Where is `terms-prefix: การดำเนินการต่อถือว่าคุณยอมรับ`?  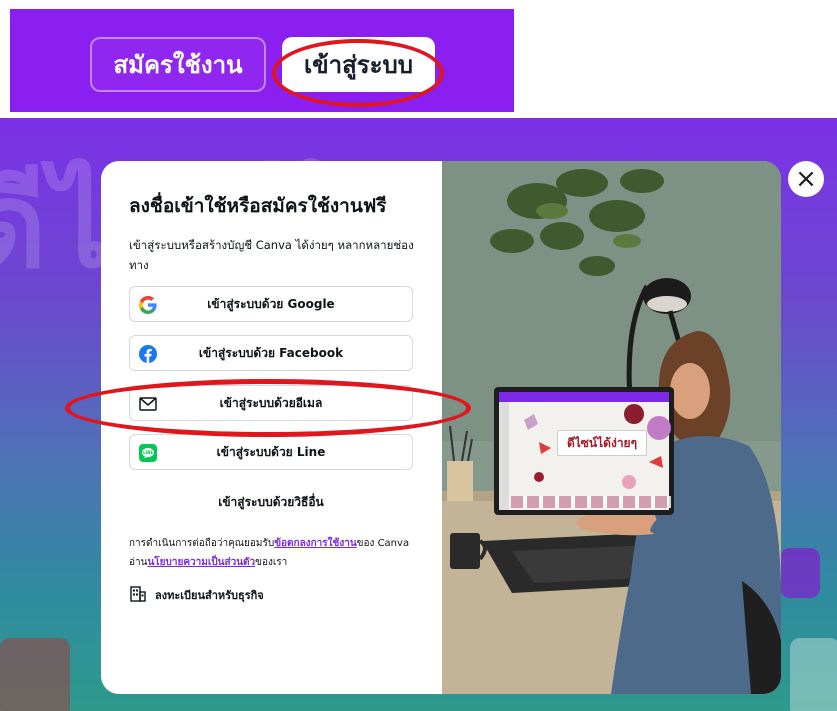 terms-prefix: การดำเนินการต่อถือว่าคุณยอมรับ is located at coordinates (202, 543).